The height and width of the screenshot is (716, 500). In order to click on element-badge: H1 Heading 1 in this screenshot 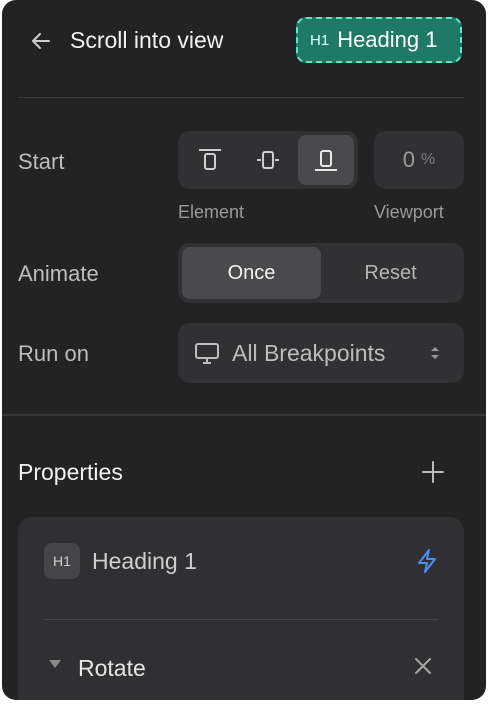, I will do `click(379, 40)`.